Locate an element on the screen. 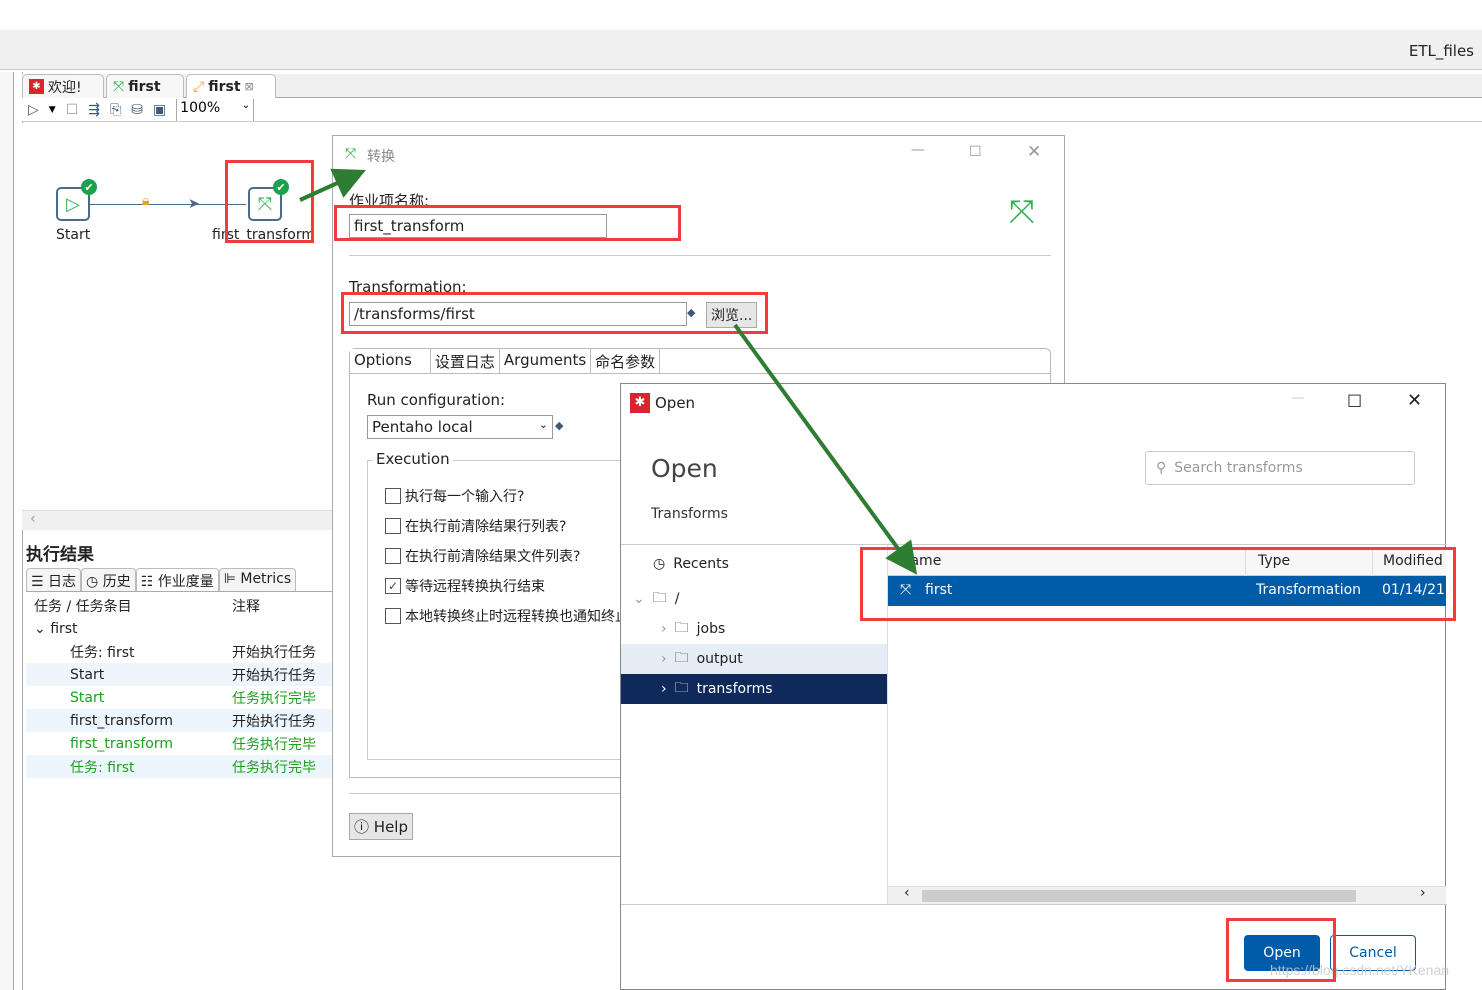 Image resolution: width=1482 pixels, height=990 pixels. zoom-select: 100% ⌄ is located at coordinates (215, 109).